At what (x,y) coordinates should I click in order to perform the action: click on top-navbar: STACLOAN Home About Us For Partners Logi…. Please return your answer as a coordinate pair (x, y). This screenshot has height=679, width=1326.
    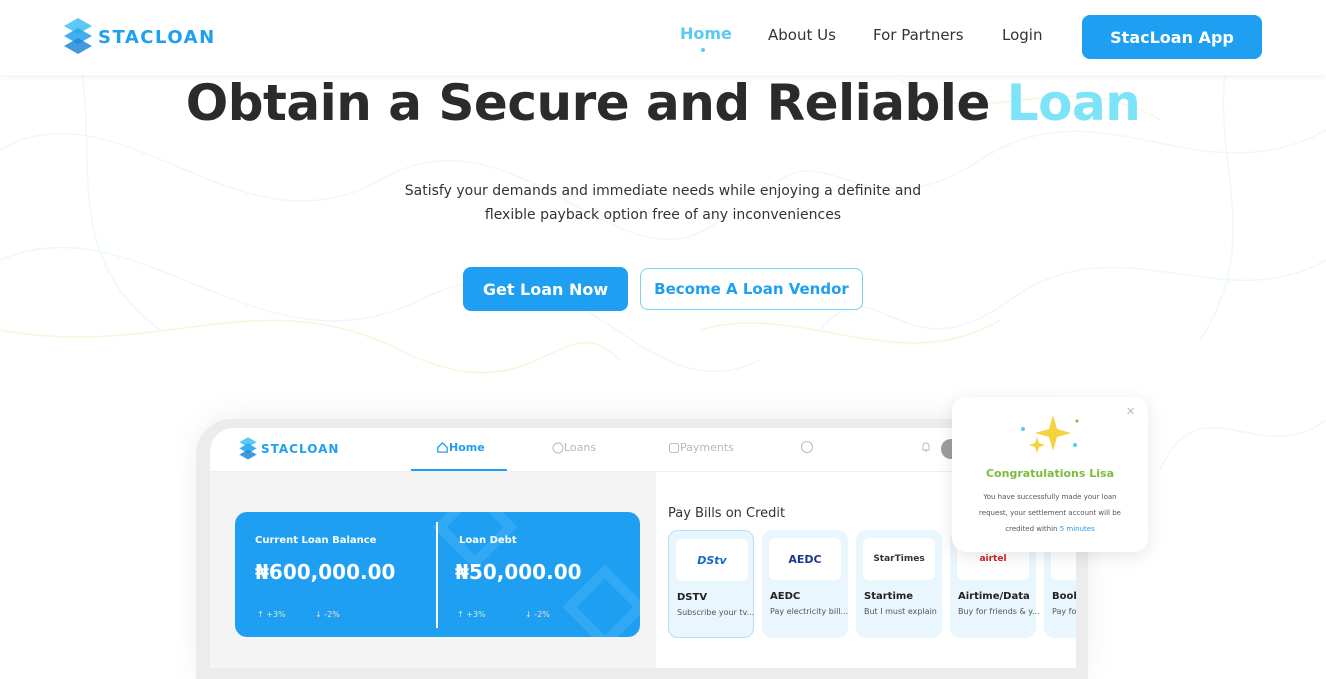
    Looking at the image, I should click on (663, 37).